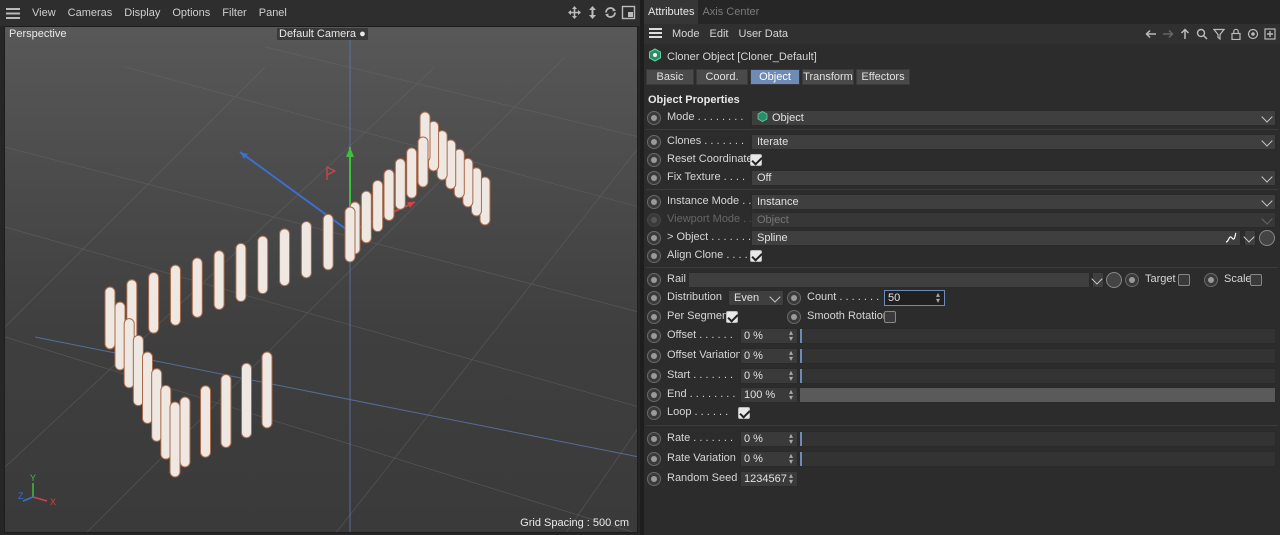 This screenshot has width=1280, height=535. Describe the element at coordinates (883, 77) in the screenshot. I see `subtab-effectors: Effectors` at that location.